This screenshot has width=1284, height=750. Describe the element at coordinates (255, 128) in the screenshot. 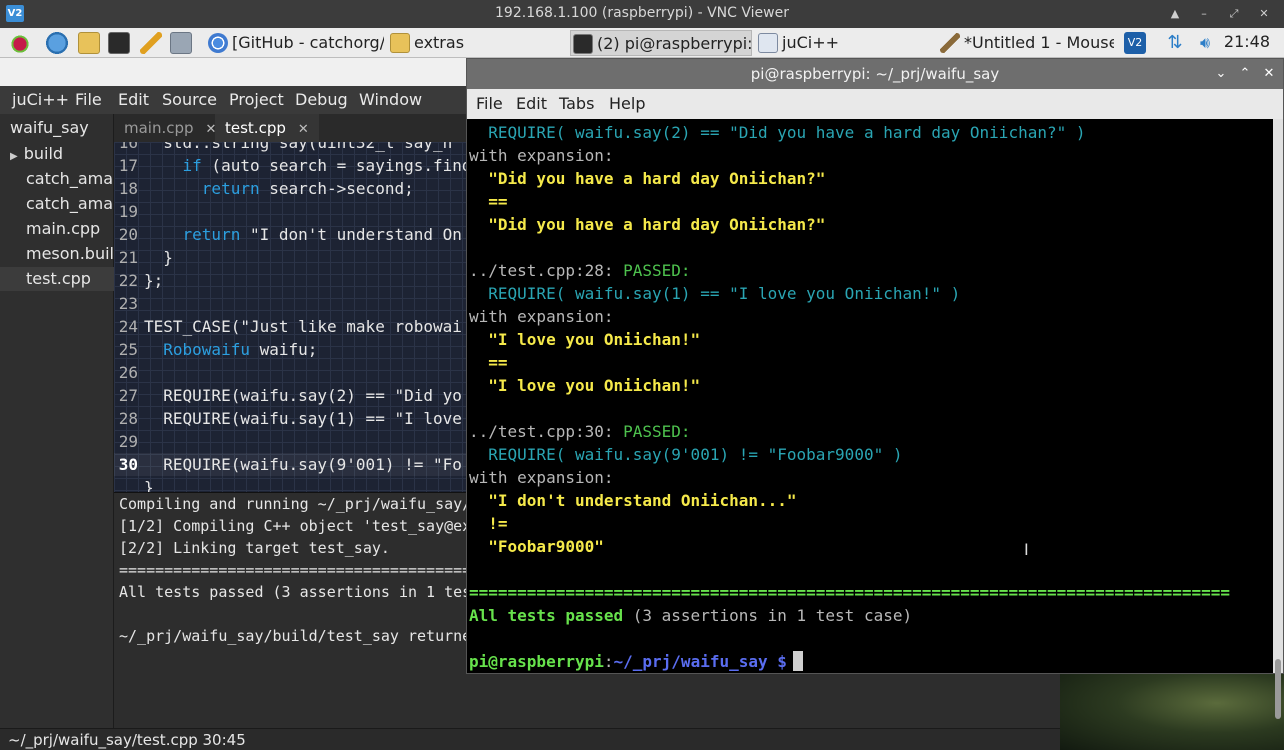

I see `tab-test-cpp-label: test.cpp` at that location.